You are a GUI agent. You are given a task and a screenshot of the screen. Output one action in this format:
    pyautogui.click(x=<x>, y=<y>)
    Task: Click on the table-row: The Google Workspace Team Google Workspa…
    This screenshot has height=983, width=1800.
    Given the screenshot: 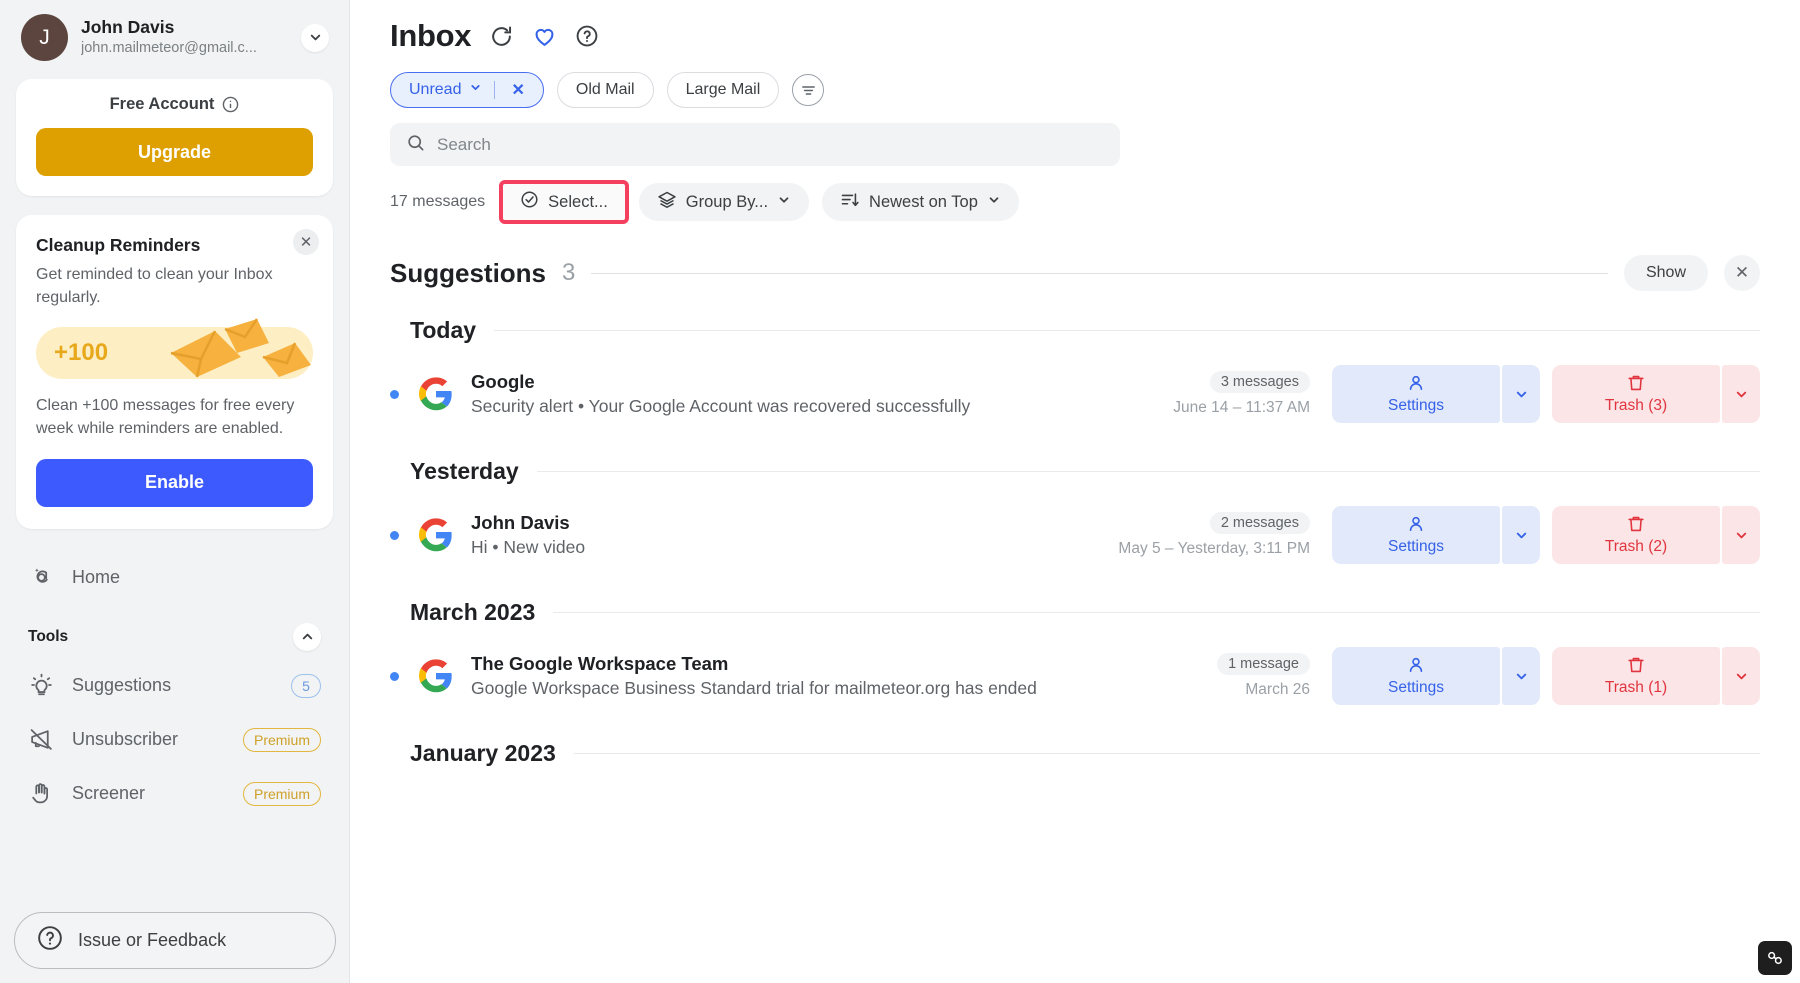 What is the action you would take?
    pyautogui.click(x=1075, y=676)
    